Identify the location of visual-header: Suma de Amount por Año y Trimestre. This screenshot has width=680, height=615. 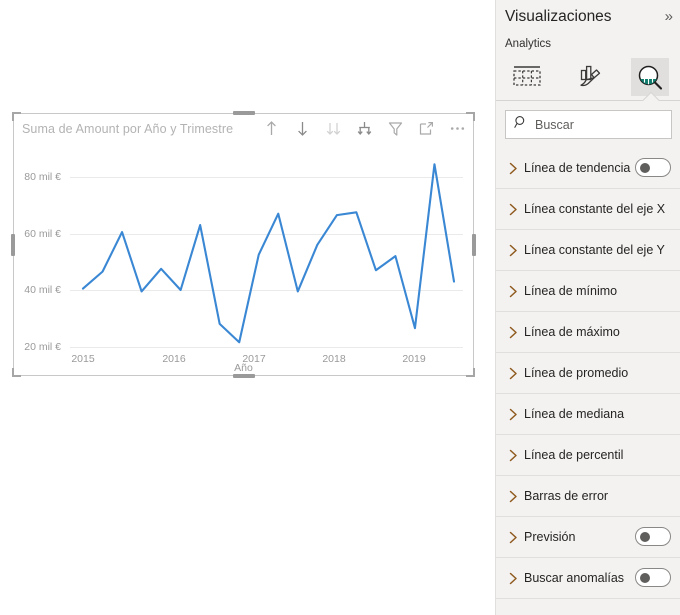
(243, 133).